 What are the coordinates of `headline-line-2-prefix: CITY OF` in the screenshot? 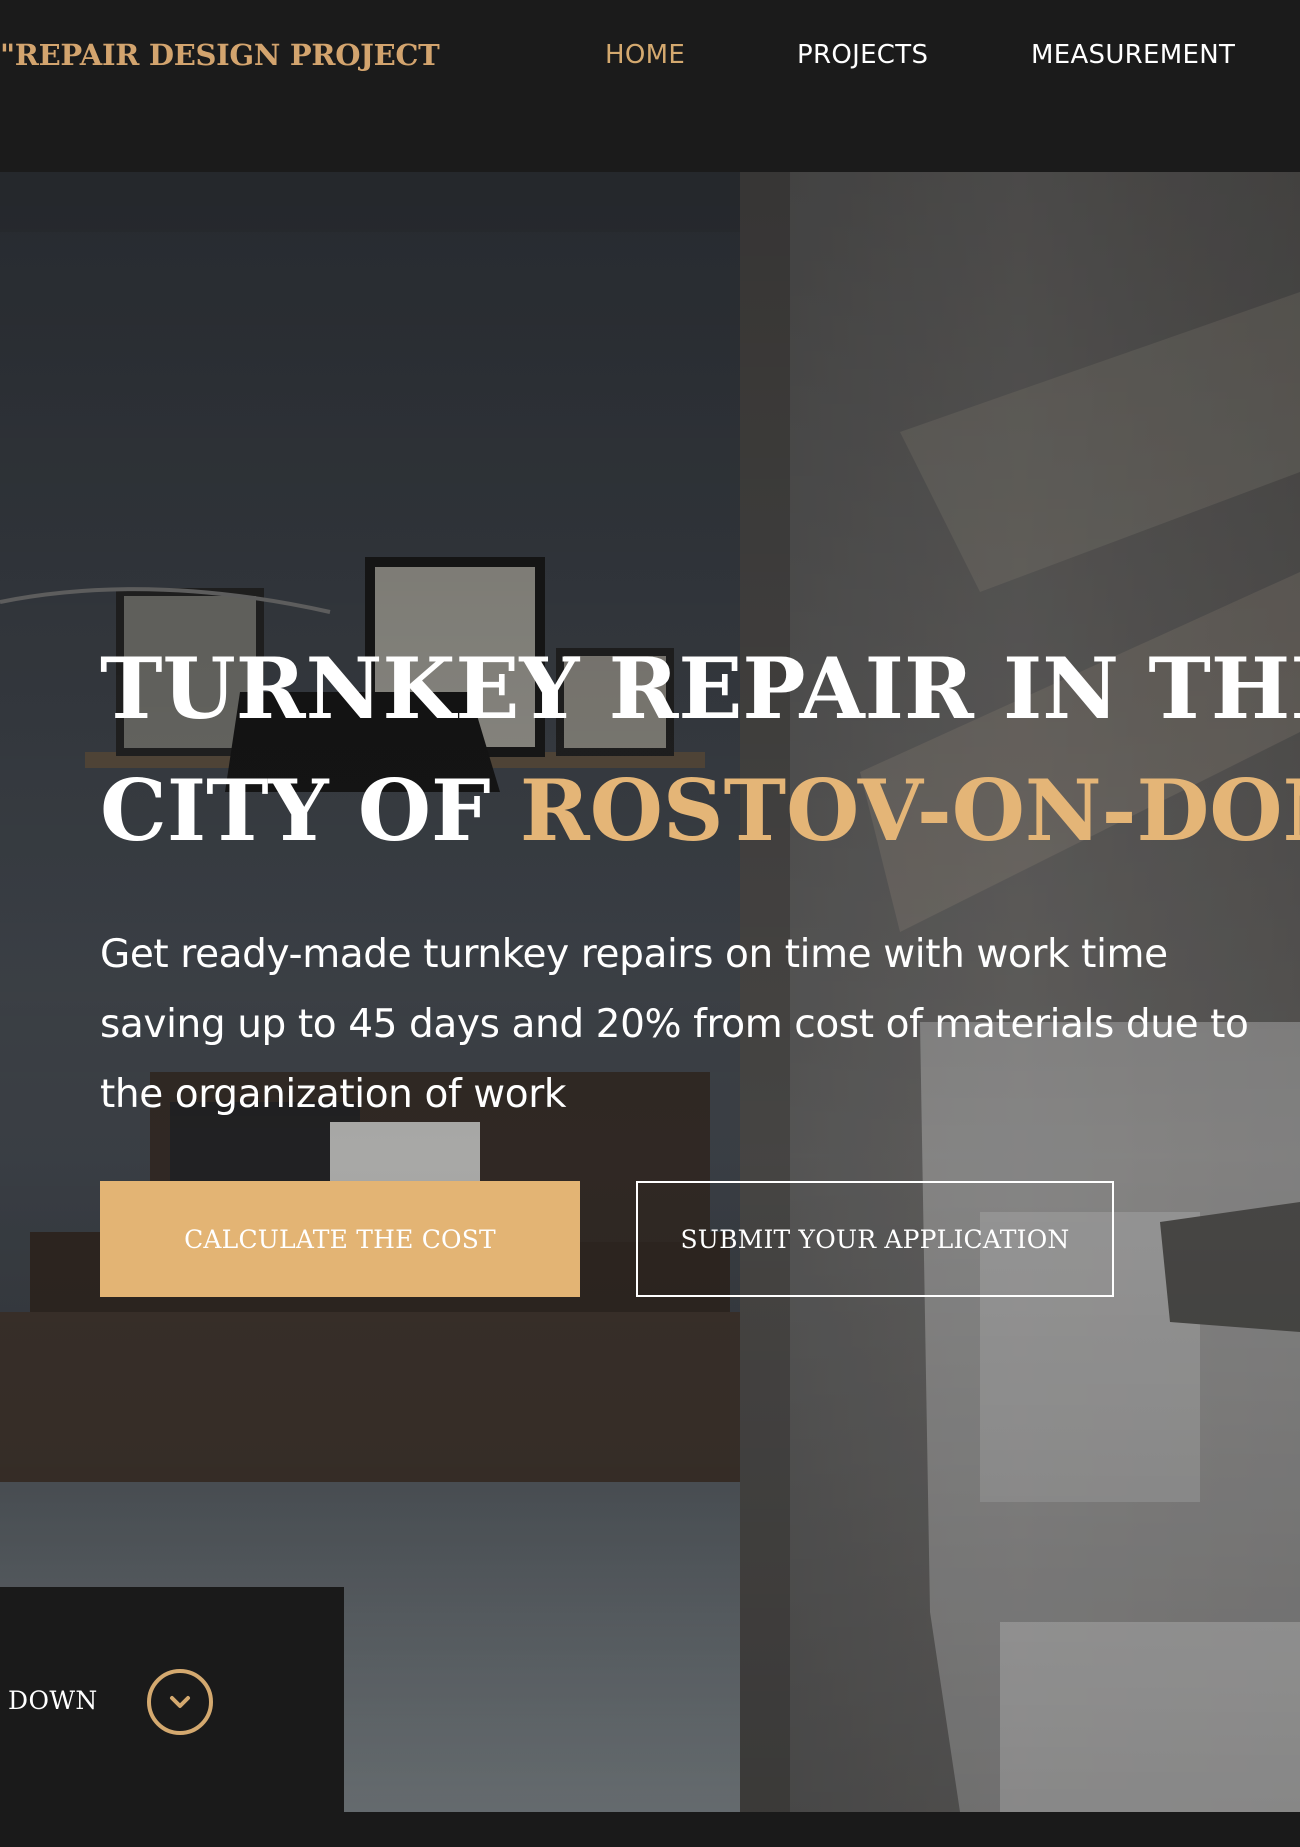 It's located at (310, 810).